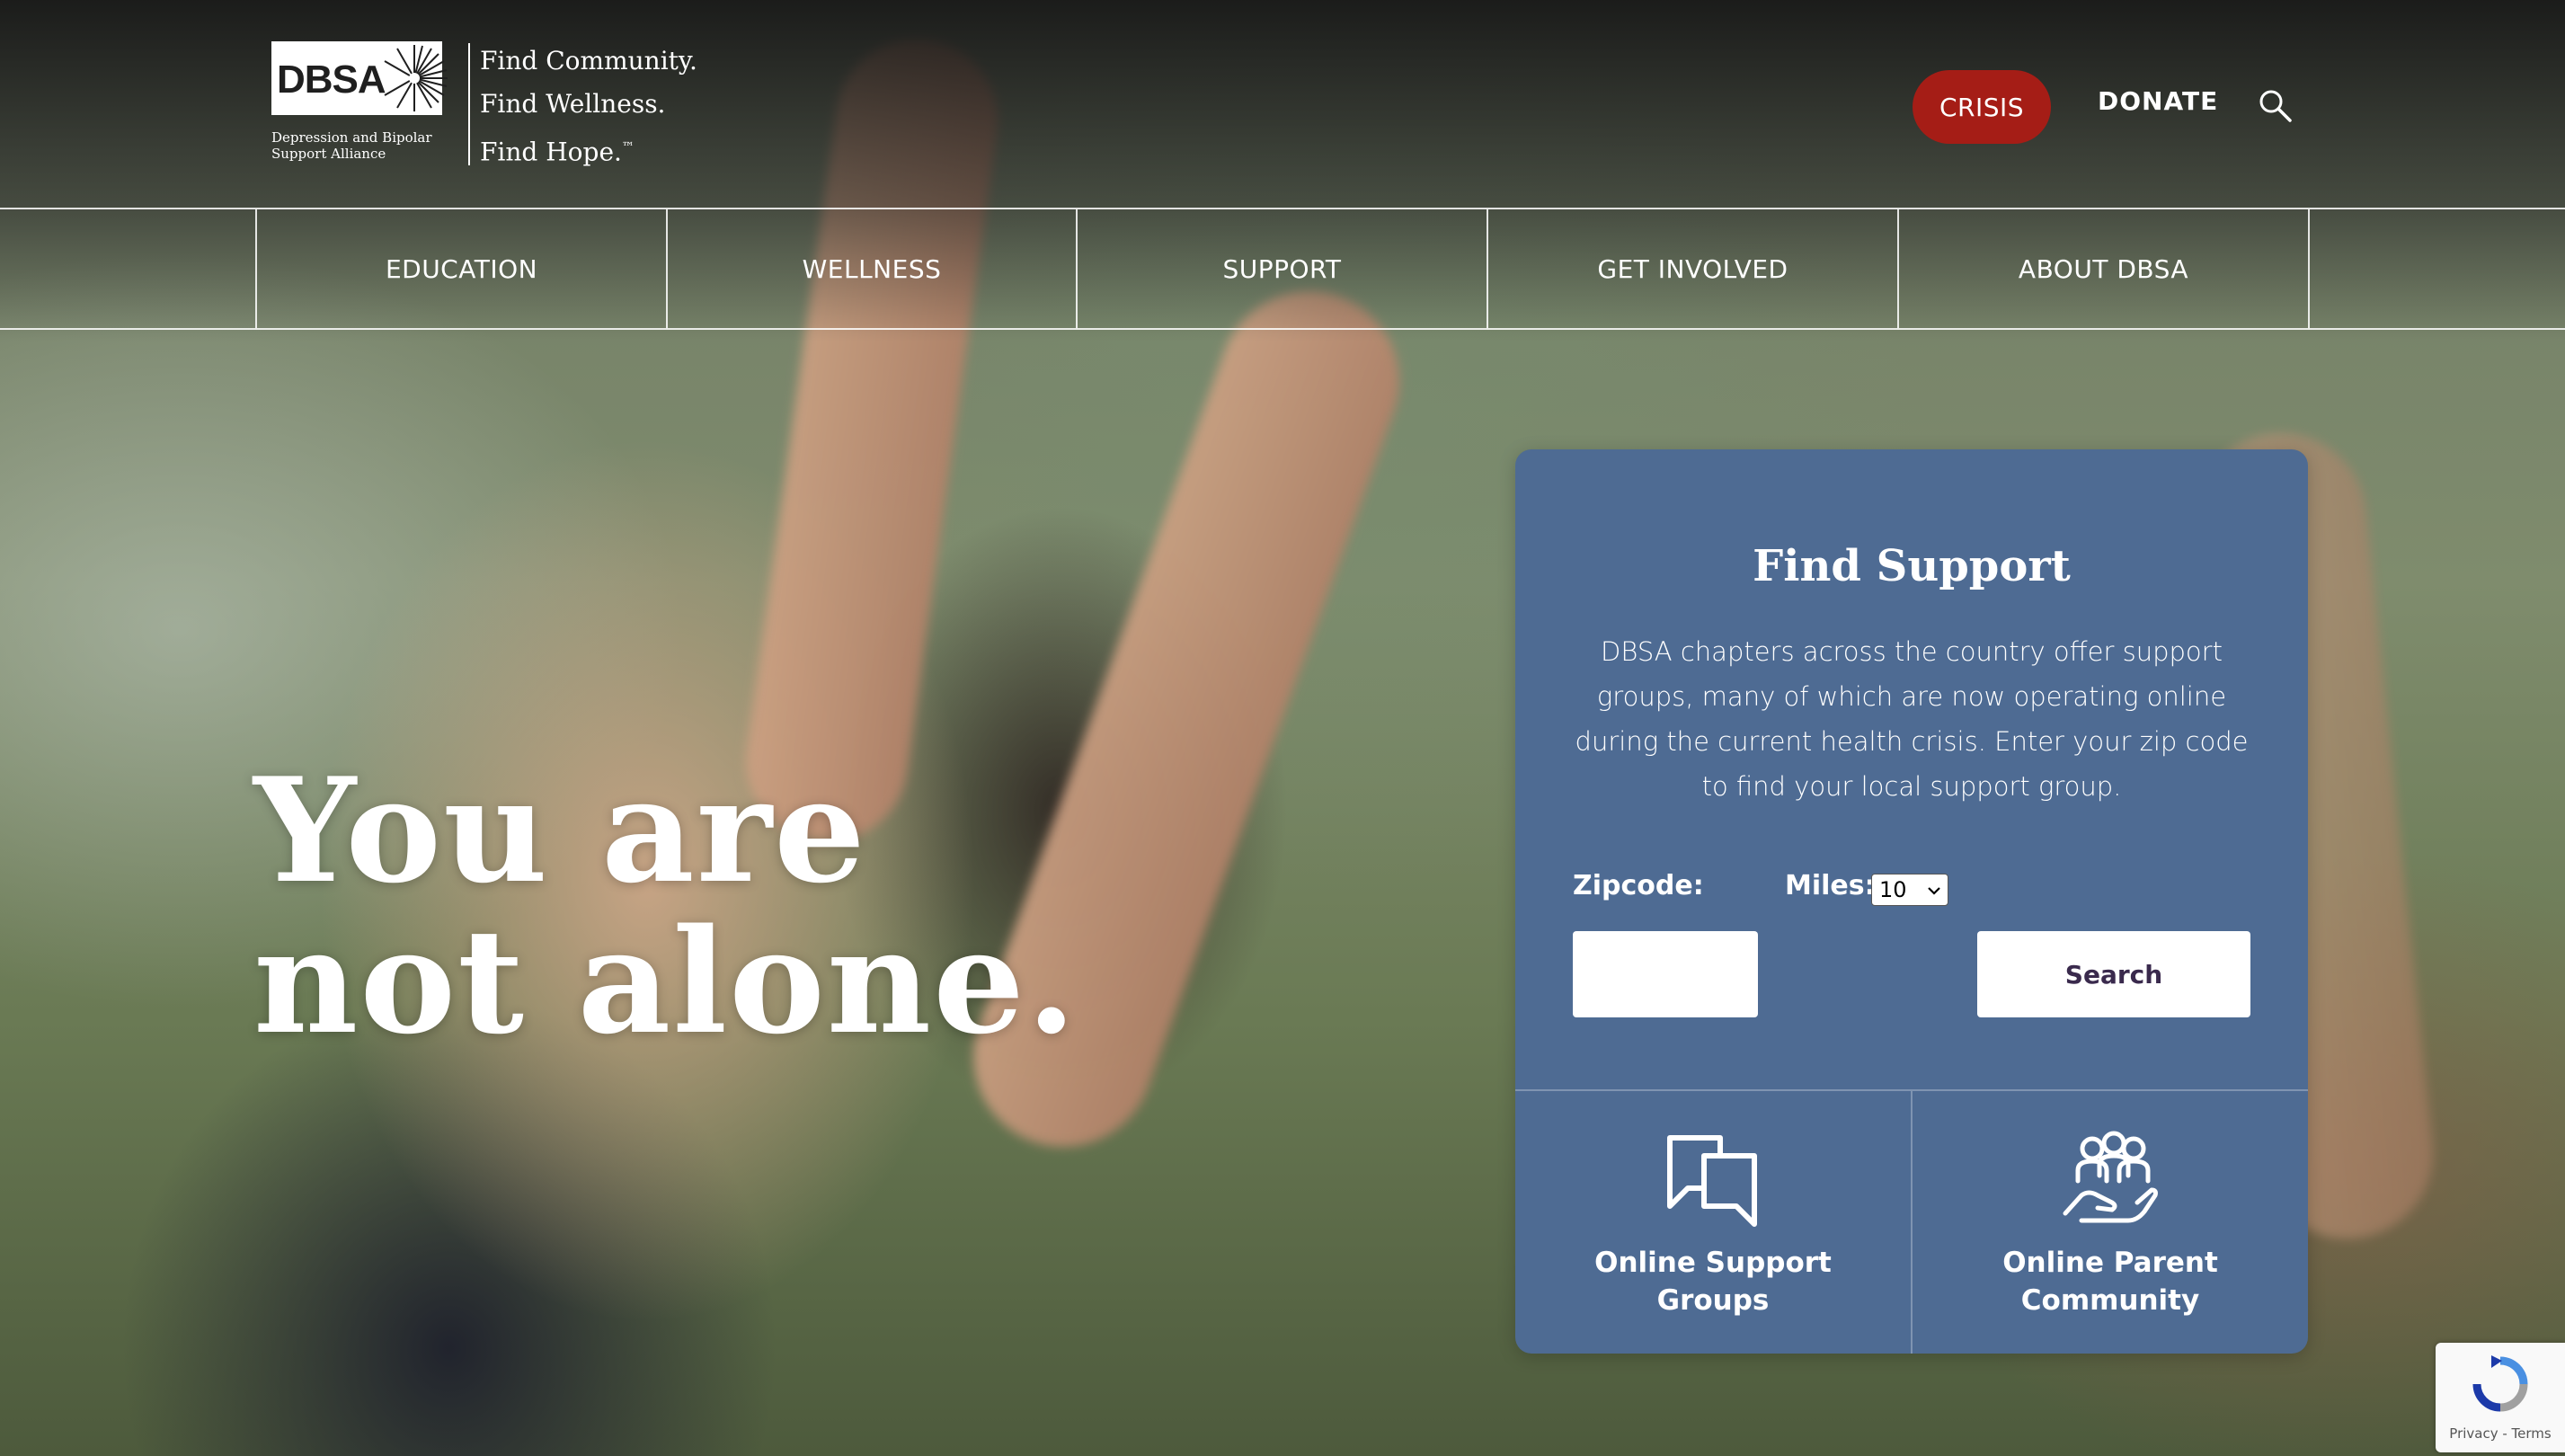 The image size is (2565, 1456). Describe the element at coordinates (416, 78) in the screenshot. I see `starburst-icon` at that location.